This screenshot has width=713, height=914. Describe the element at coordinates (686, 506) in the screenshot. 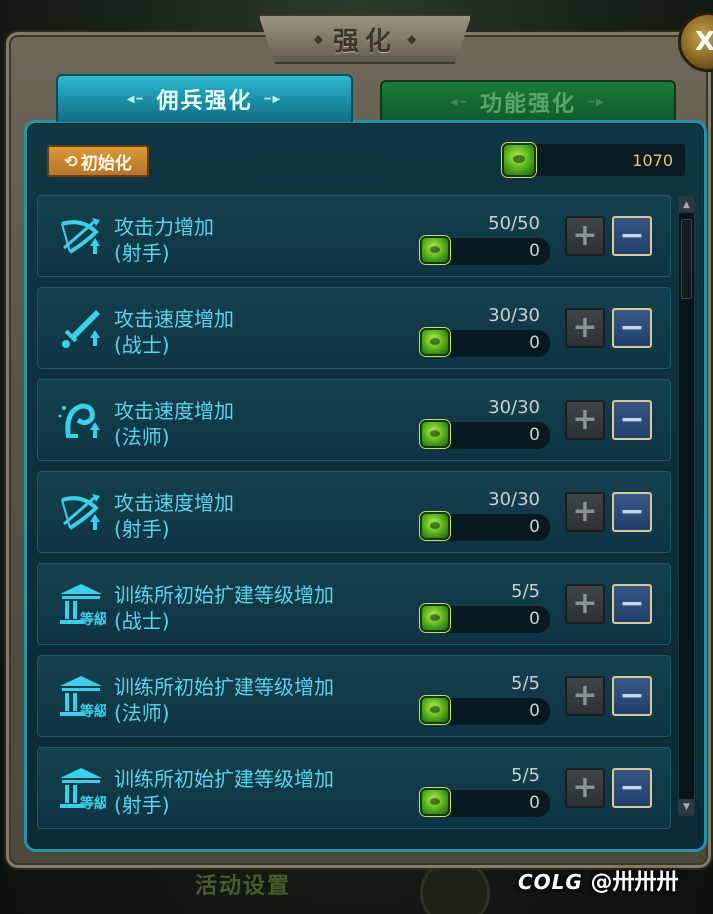

I see `scrollbar: ▲ ▼` at that location.